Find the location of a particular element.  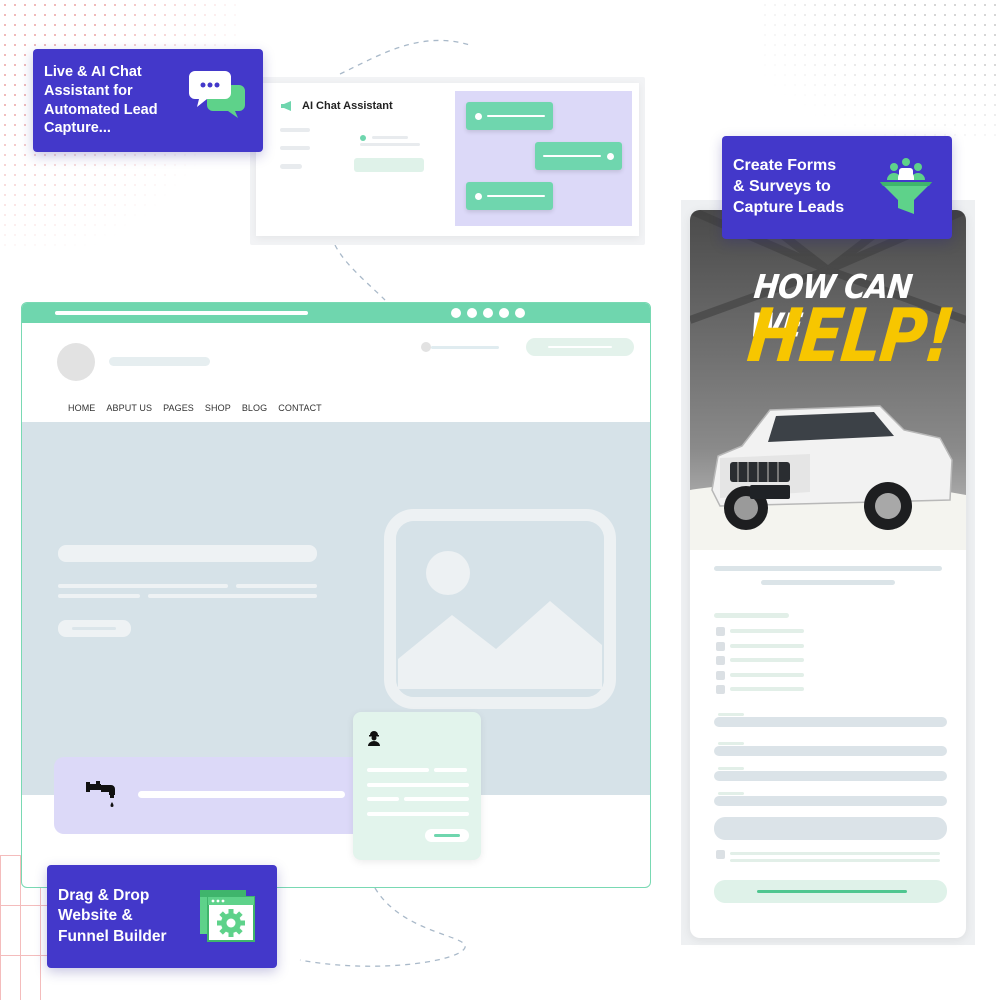

nav-about: ABPUT US is located at coordinates (129, 408).